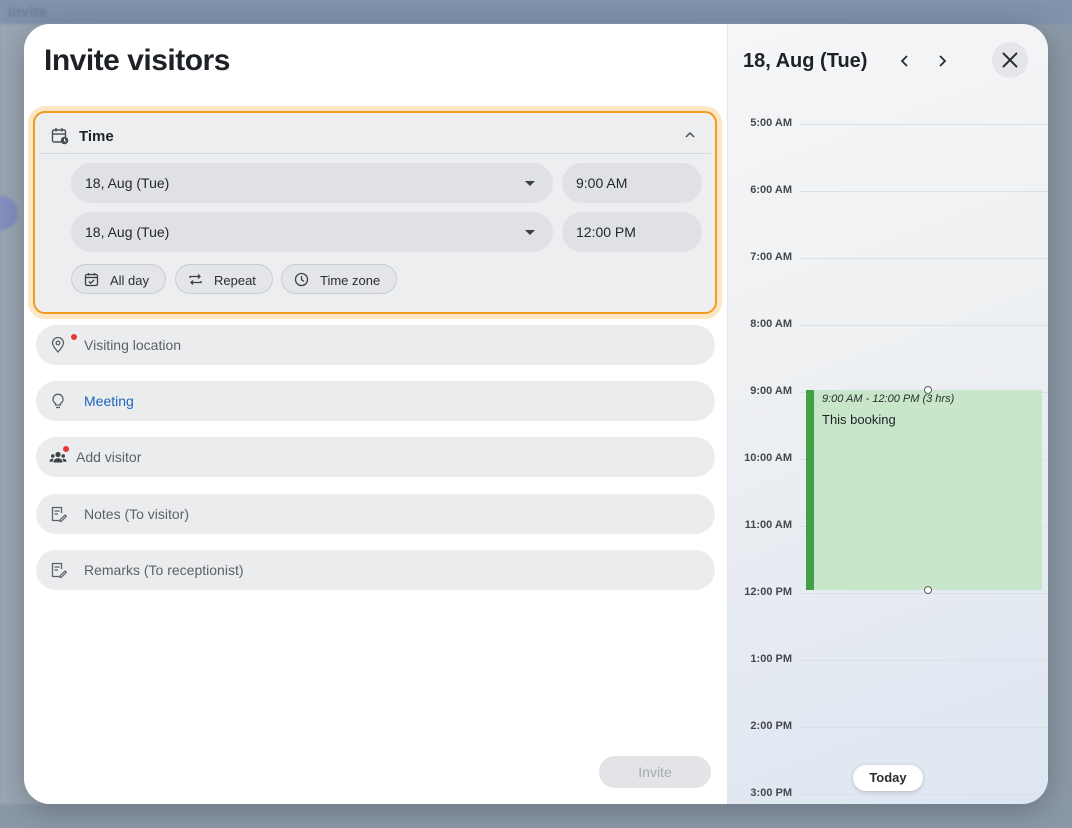 The width and height of the screenshot is (1072, 828). What do you see at coordinates (924, 490) in the screenshot?
I see `booking-event: 9:00 AM - 12:00 PM (3 hrs) This booking` at bounding box center [924, 490].